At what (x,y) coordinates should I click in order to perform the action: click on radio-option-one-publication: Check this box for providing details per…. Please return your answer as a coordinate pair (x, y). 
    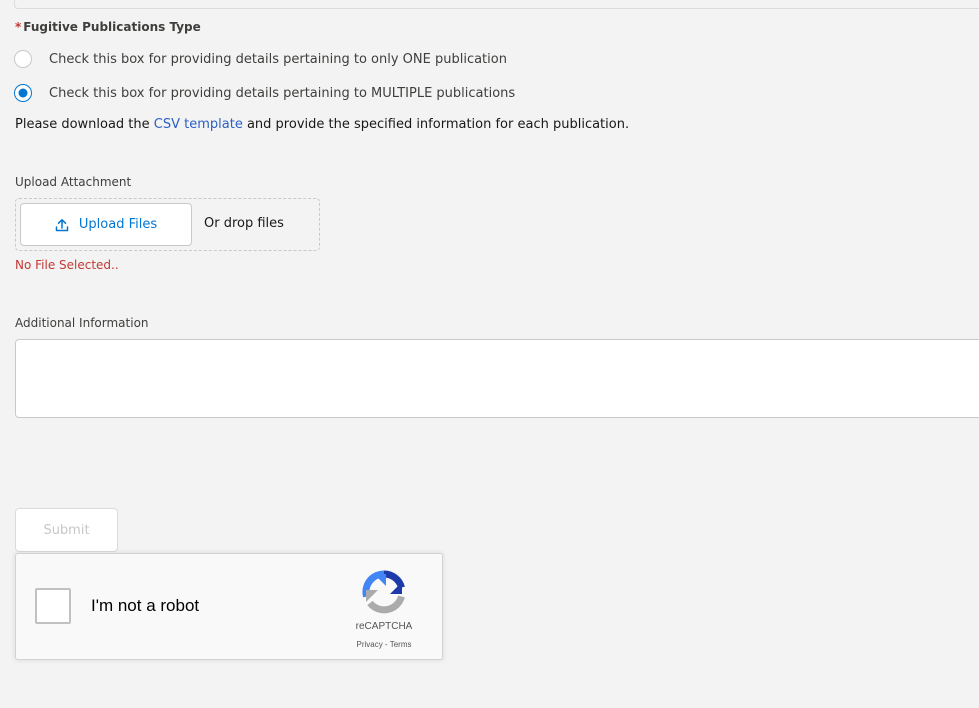
    Looking at the image, I should click on (260, 59).